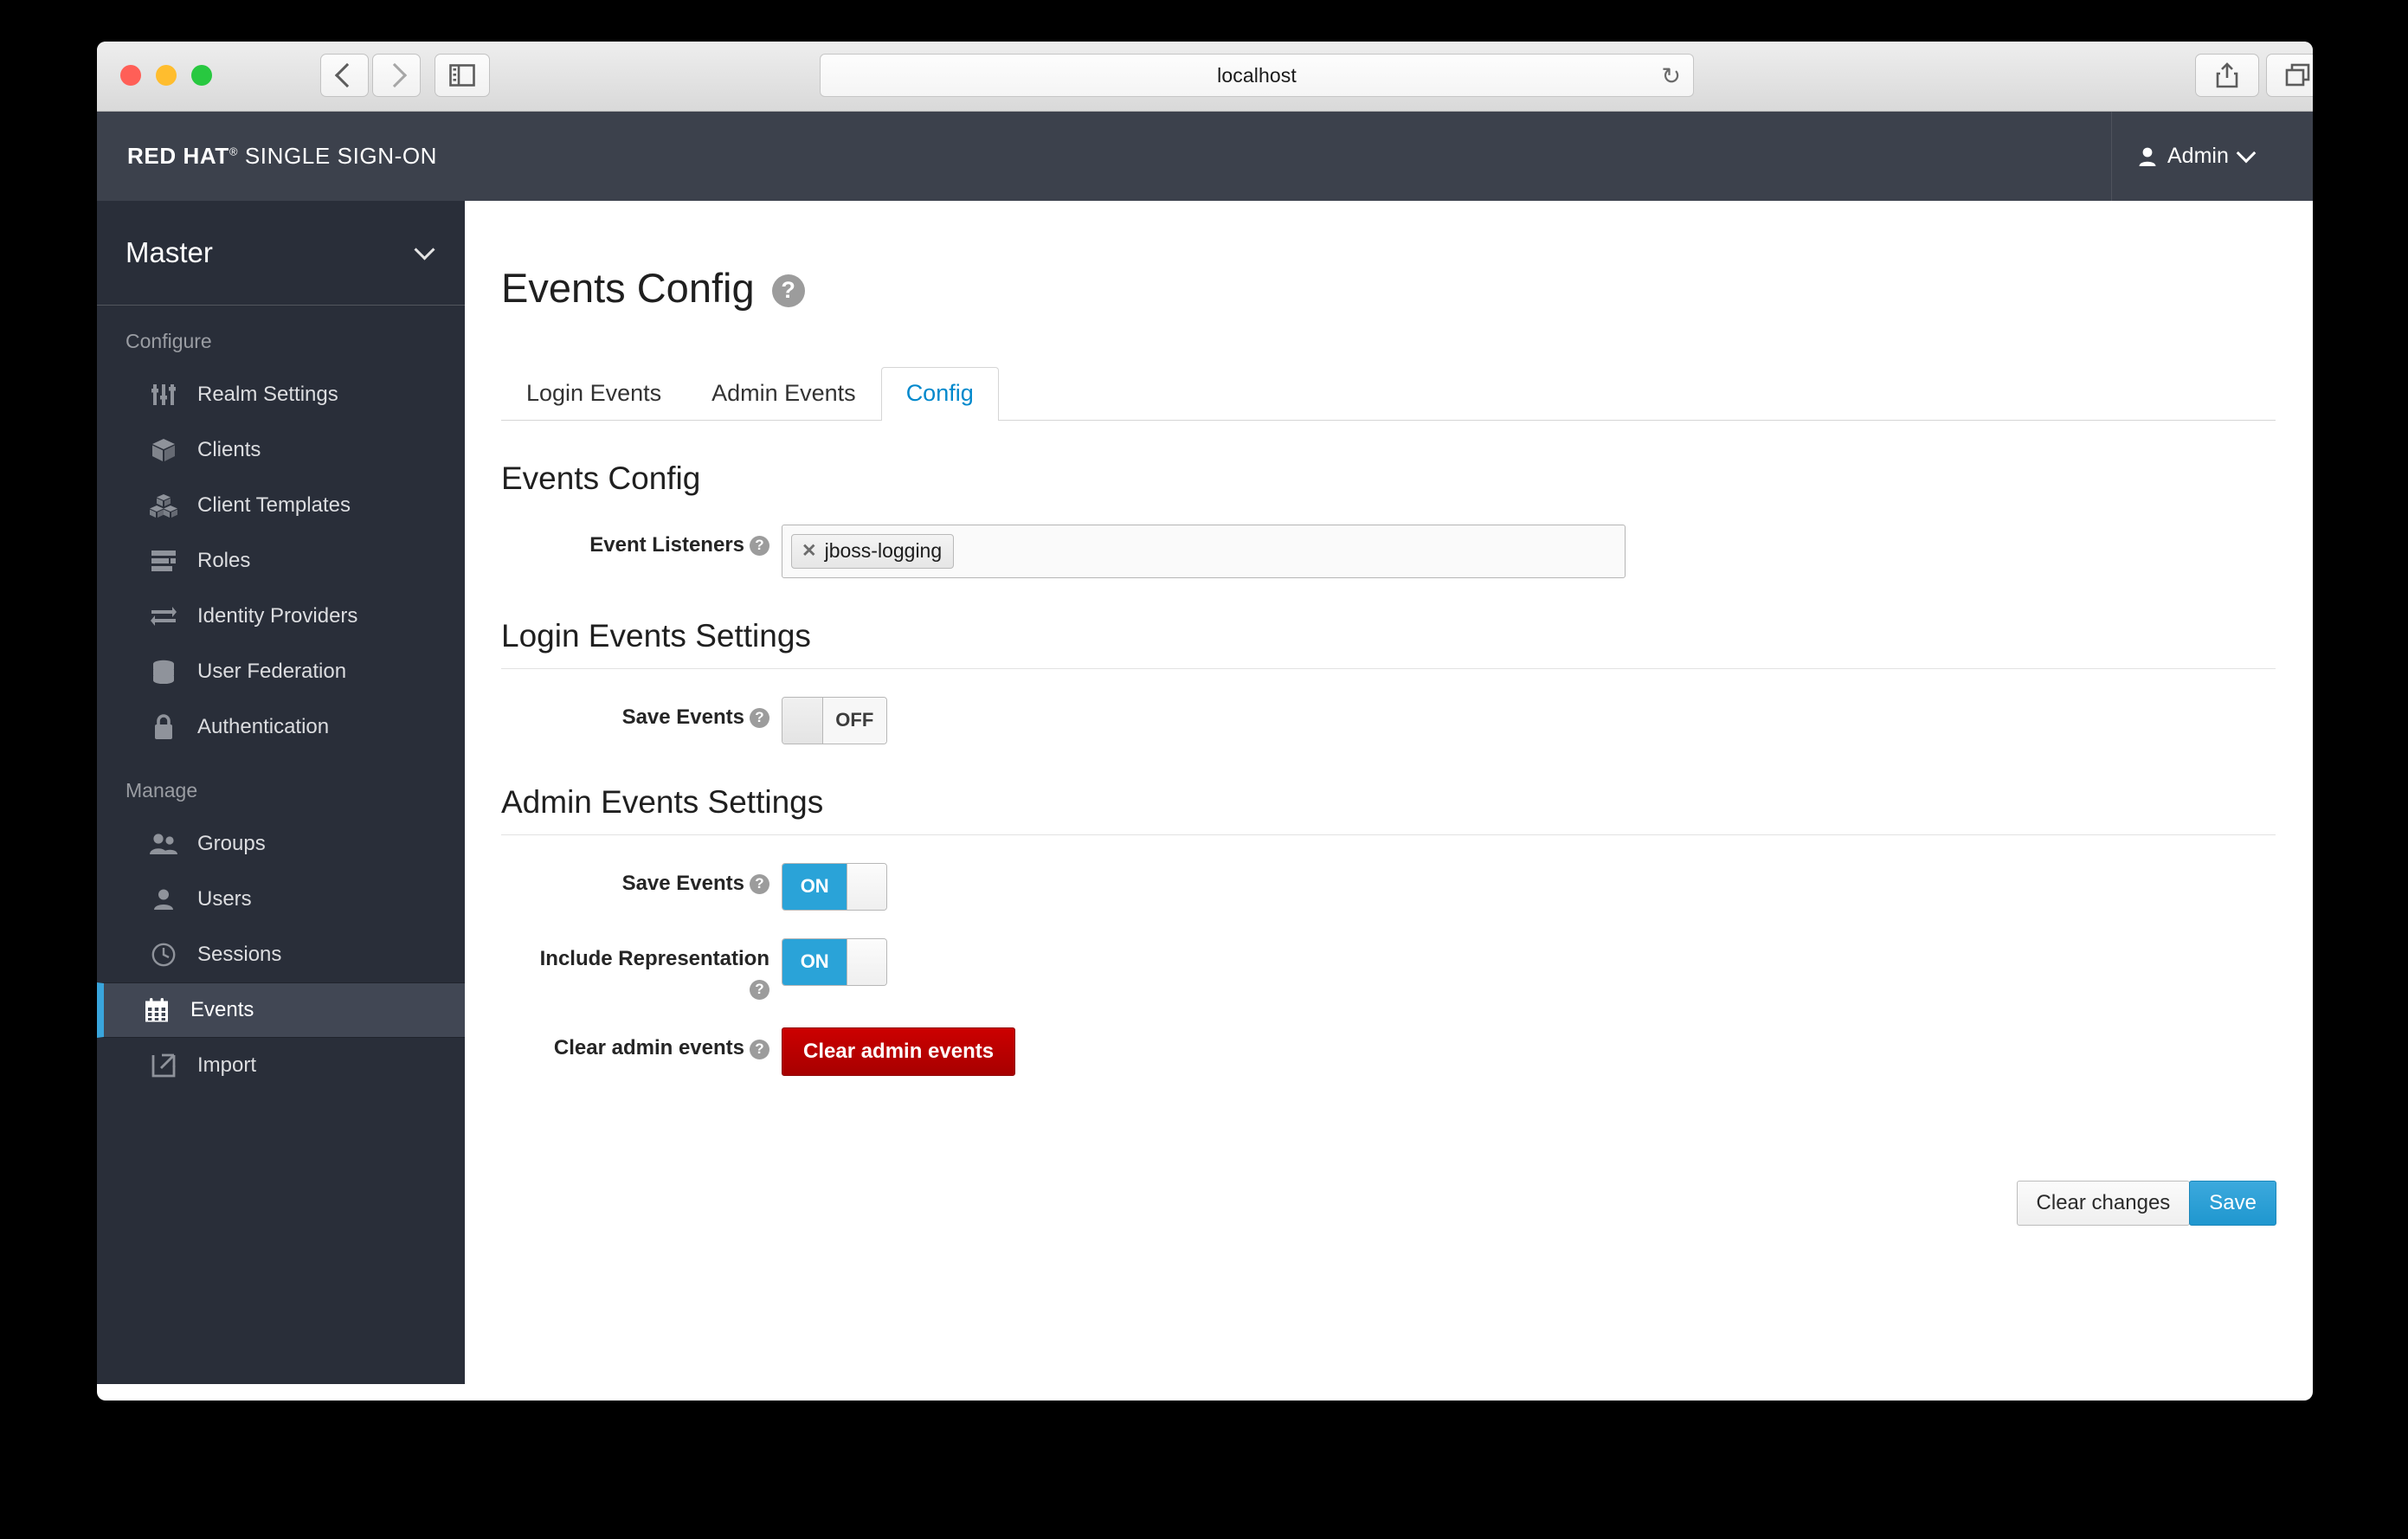 This screenshot has height=1539, width=2408. What do you see at coordinates (231, 844) in the screenshot?
I see `sidebar-item-label: Groups` at bounding box center [231, 844].